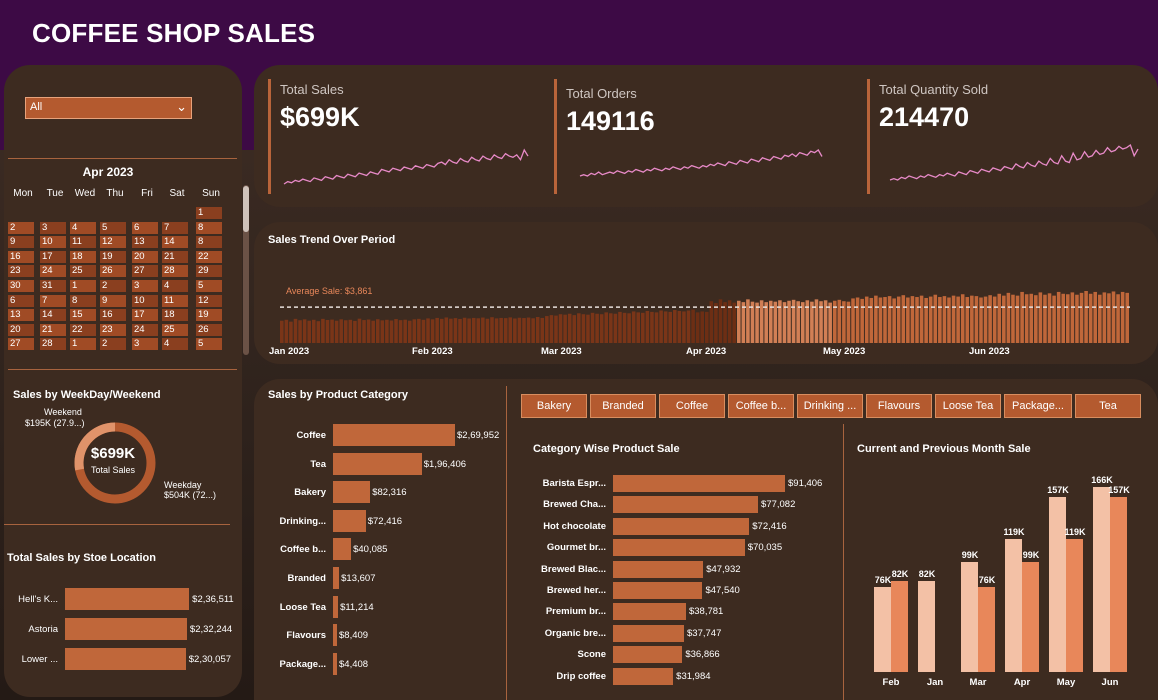  Describe the element at coordinates (209, 271) in the screenshot. I see `calendar-day: 29` at that location.